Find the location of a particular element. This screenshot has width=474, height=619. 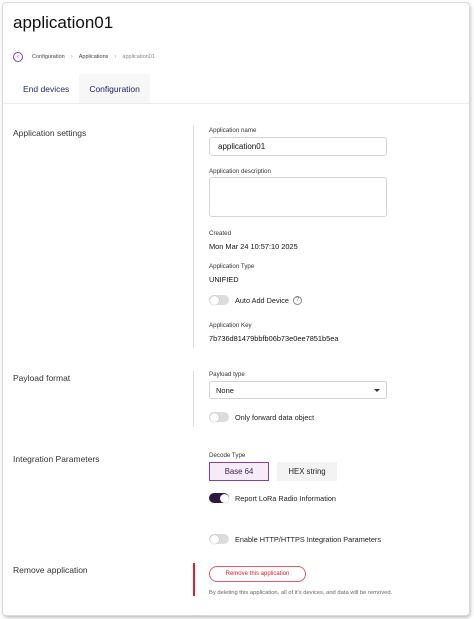

chevron-down-icon is located at coordinates (377, 390).